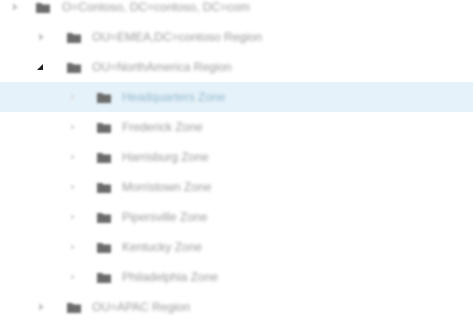 Image resolution: width=473 pixels, height=330 pixels. What do you see at coordinates (165, 217) in the screenshot?
I see `tree-node-label: Pipersville Zone` at bounding box center [165, 217].